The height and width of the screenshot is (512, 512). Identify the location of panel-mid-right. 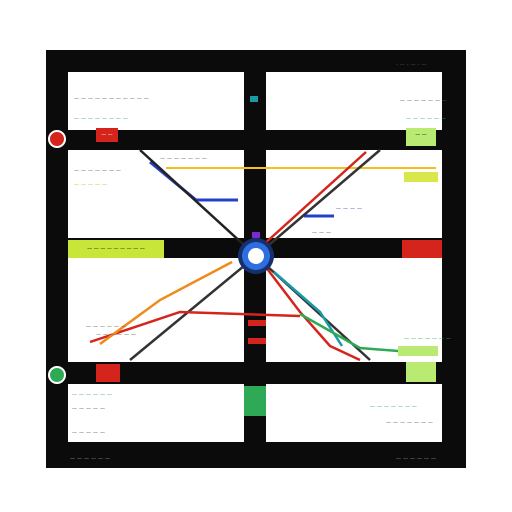
(354, 194).